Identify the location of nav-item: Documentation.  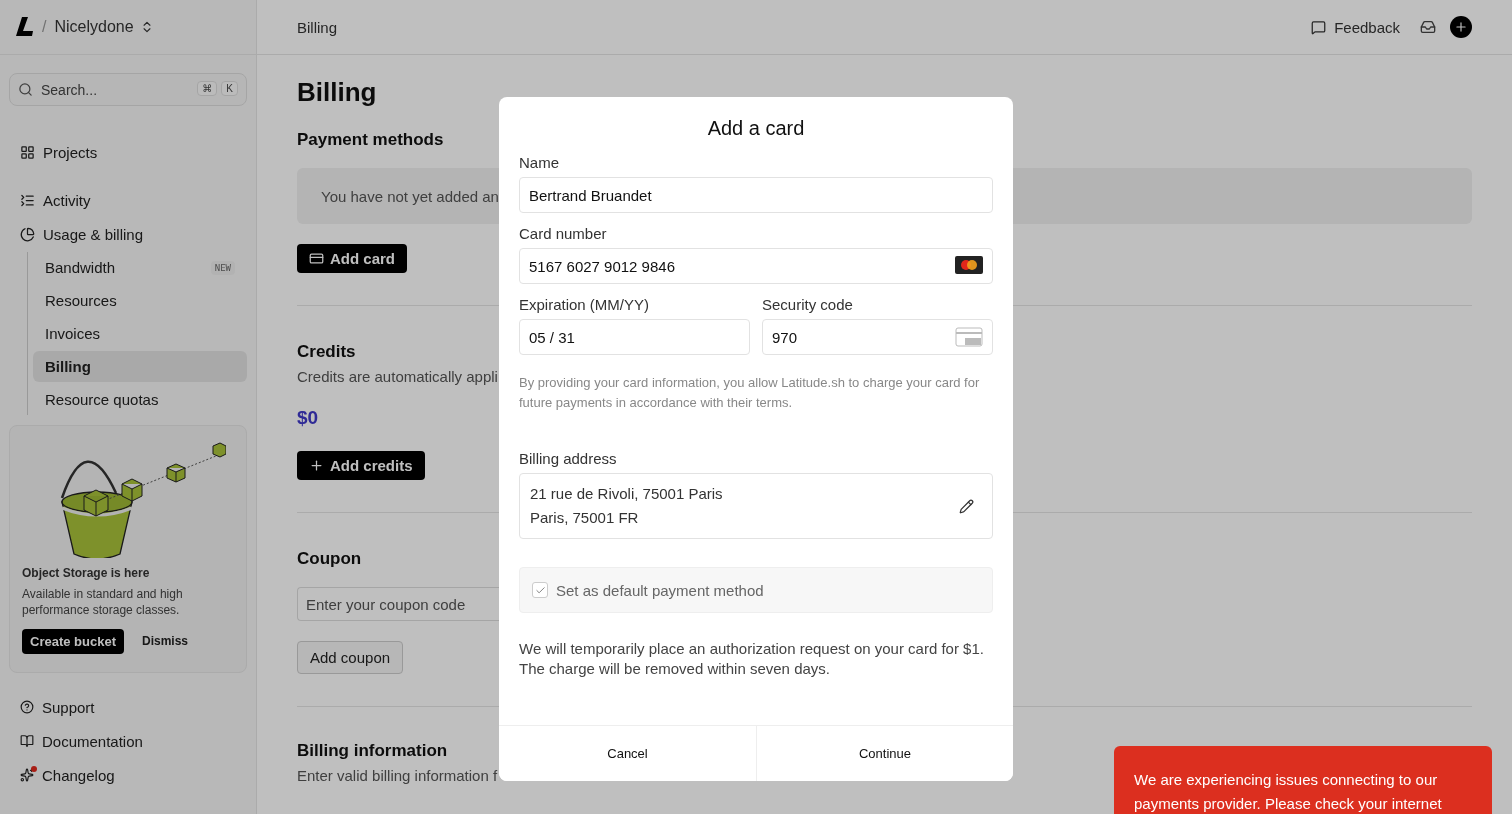
(128, 741).